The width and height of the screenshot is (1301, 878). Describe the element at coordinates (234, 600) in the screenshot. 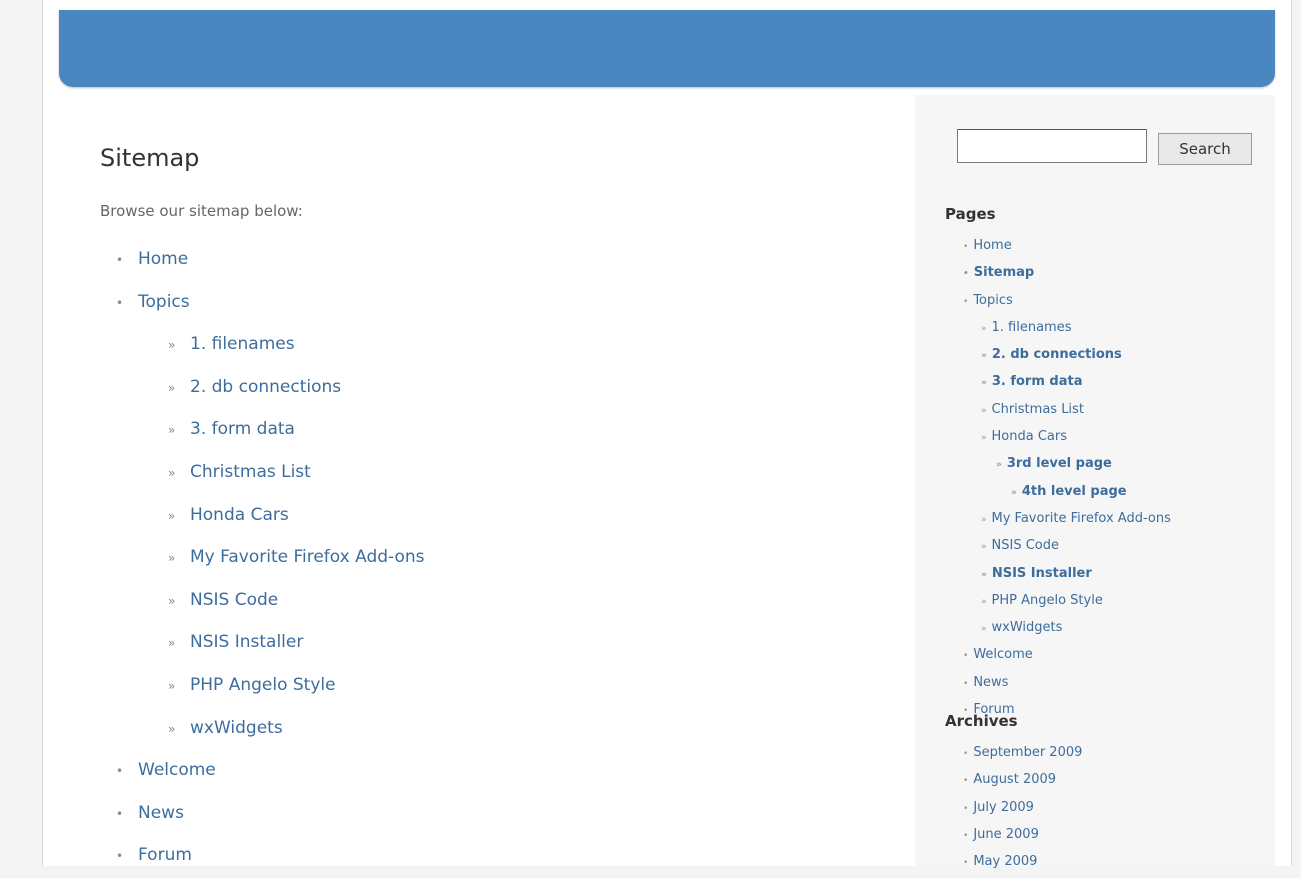

I see `sitemap-link: NSIS Code` at that location.